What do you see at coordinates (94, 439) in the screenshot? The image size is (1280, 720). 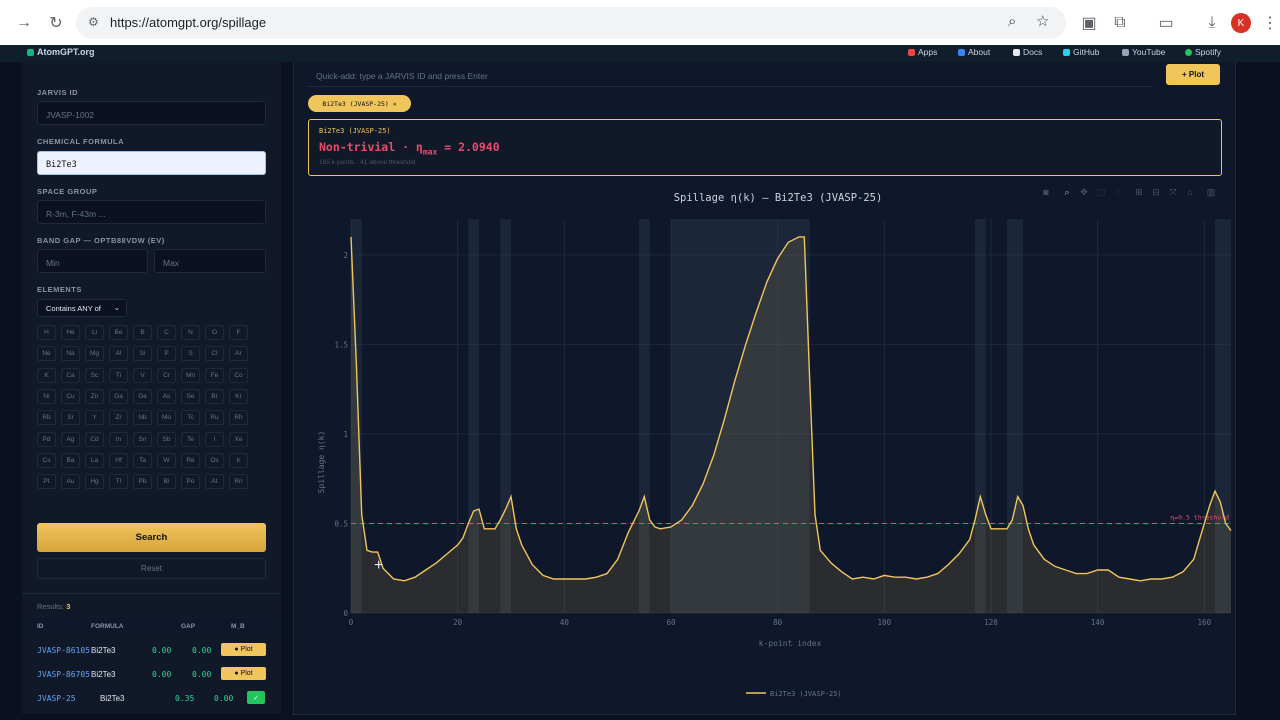 I see `element-cd: Cd` at bounding box center [94, 439].